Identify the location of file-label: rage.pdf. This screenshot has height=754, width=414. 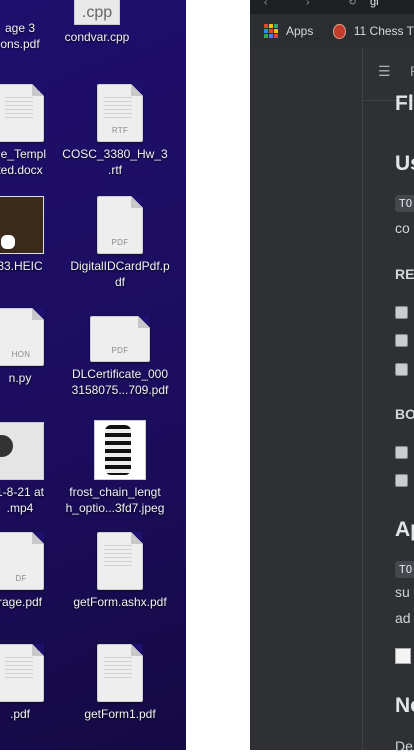
(21, 602).